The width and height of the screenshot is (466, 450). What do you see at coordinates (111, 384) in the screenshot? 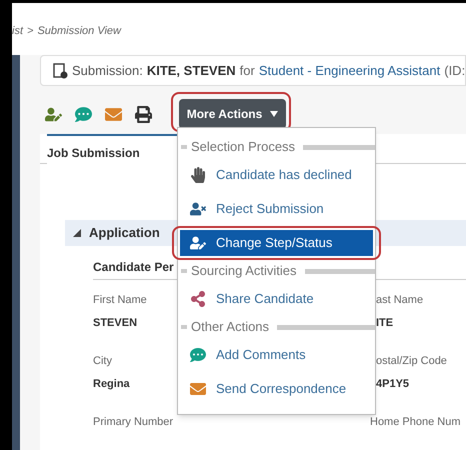
I see `field-value: Regina` at bounding box center [111, 384].